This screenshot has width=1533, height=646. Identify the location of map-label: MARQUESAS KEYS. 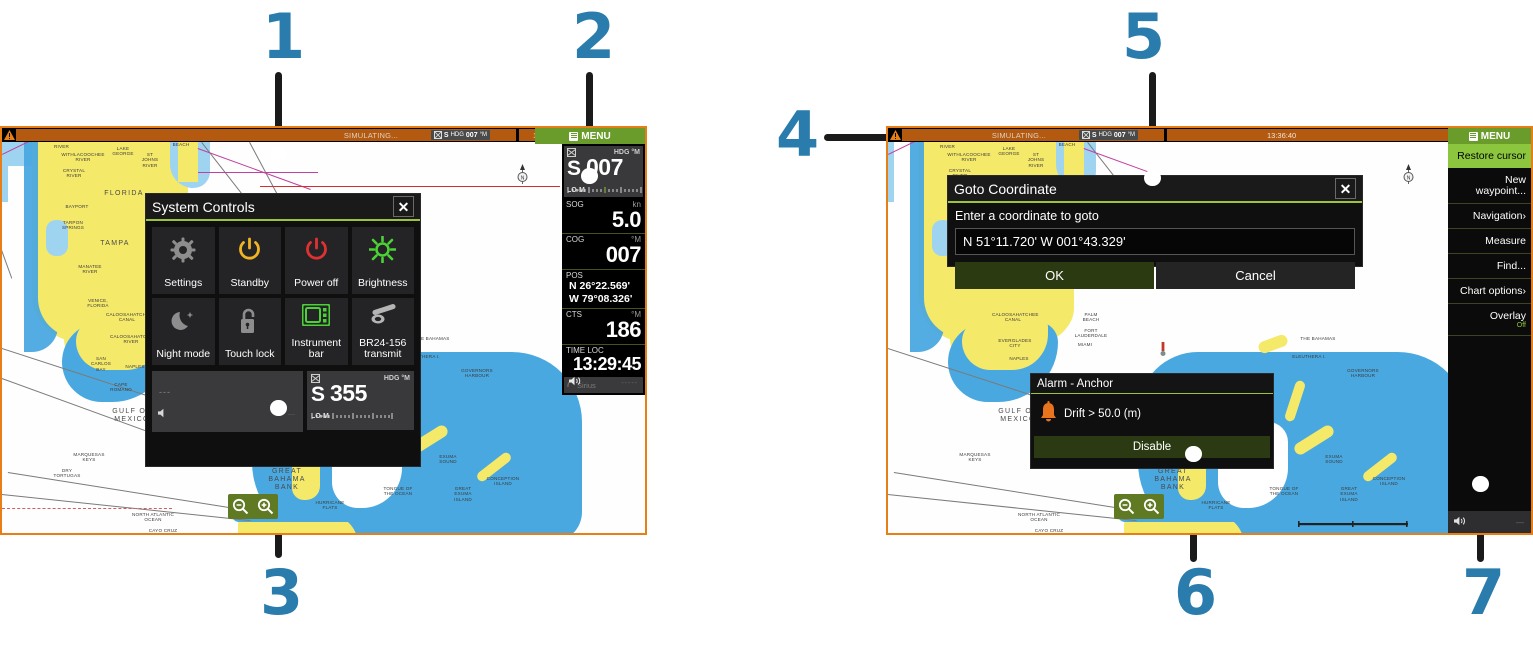
(89, 457).